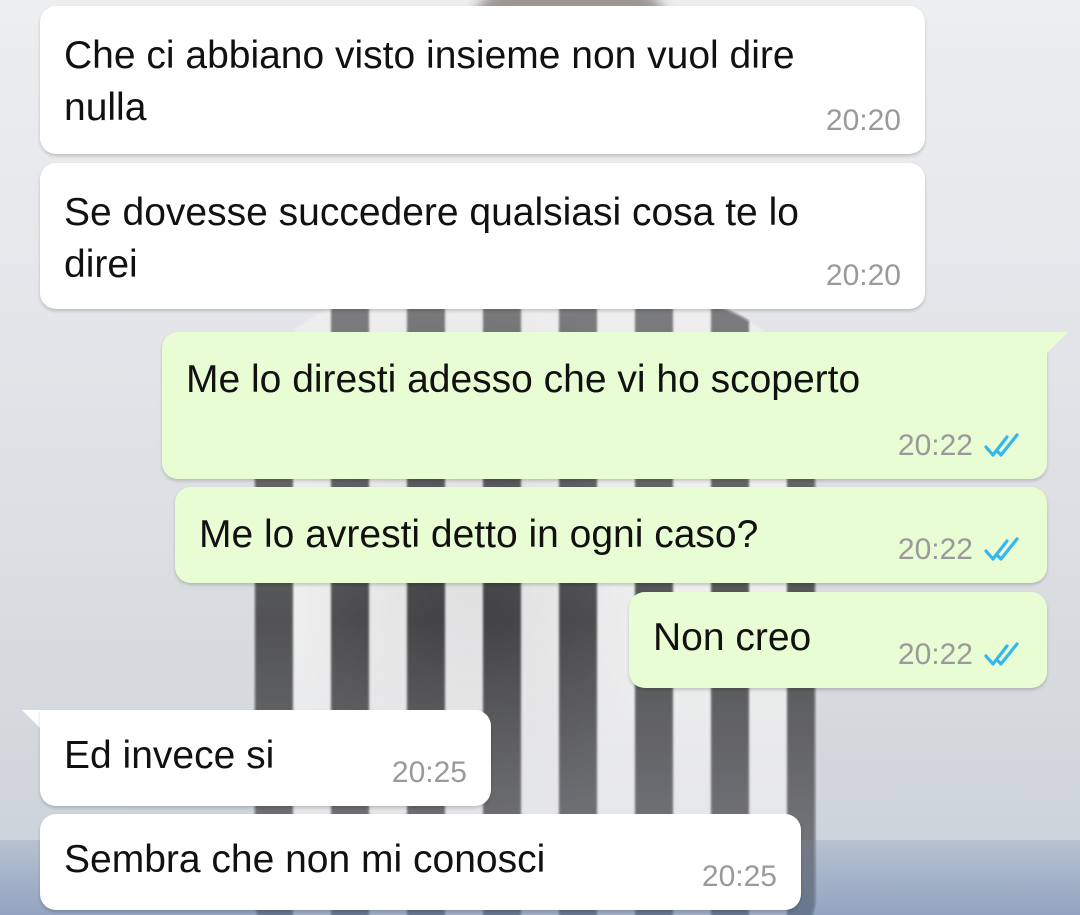  I want to click on message-bubble-outgoing: Non creo 20:22, so click(838, 640).